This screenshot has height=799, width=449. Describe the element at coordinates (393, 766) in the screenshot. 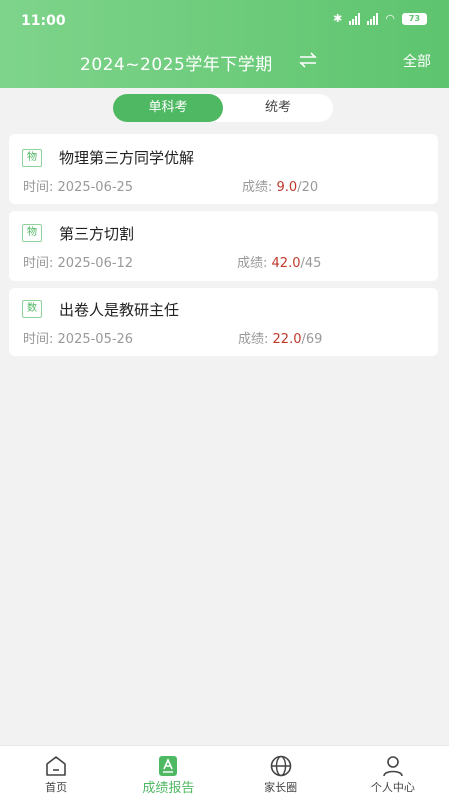

I see `user-icon` at that location.